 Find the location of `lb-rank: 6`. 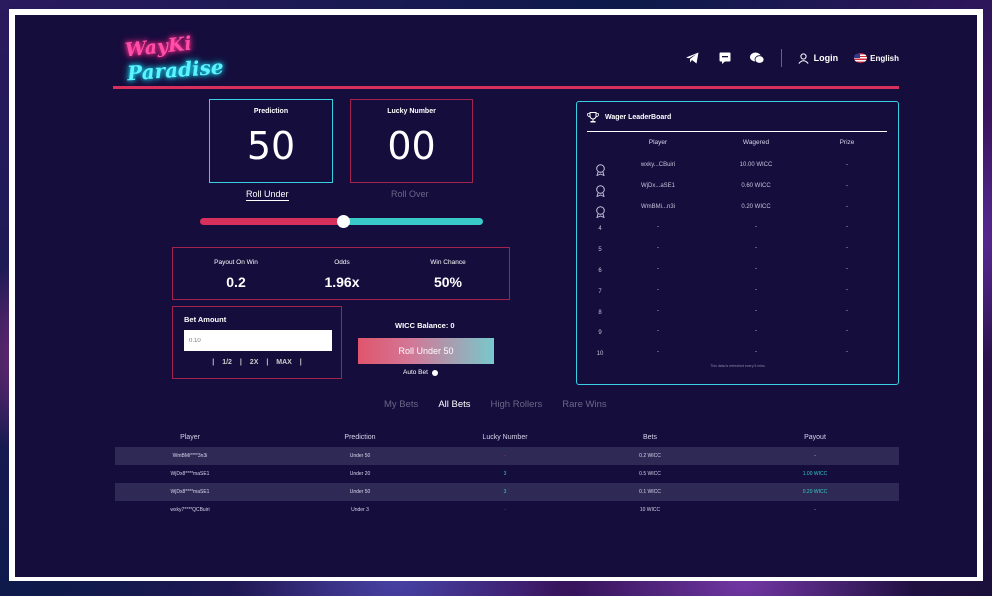

lb-rank: 6 is located at coordinates (600, 271).